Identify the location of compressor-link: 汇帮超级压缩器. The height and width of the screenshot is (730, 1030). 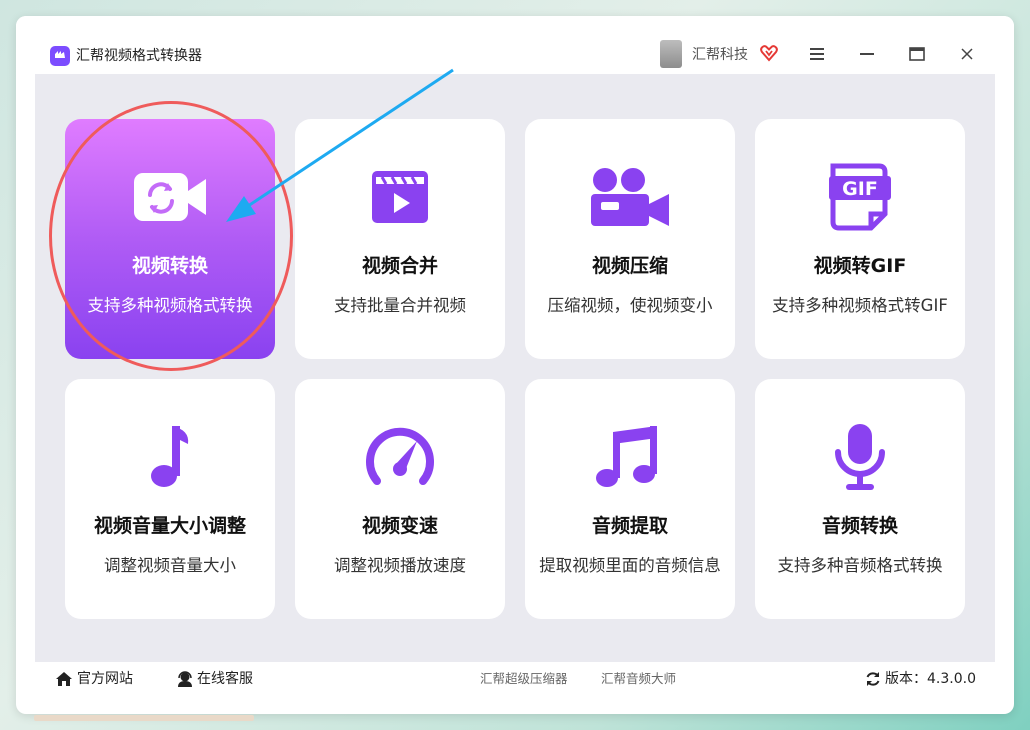
(524, 679).